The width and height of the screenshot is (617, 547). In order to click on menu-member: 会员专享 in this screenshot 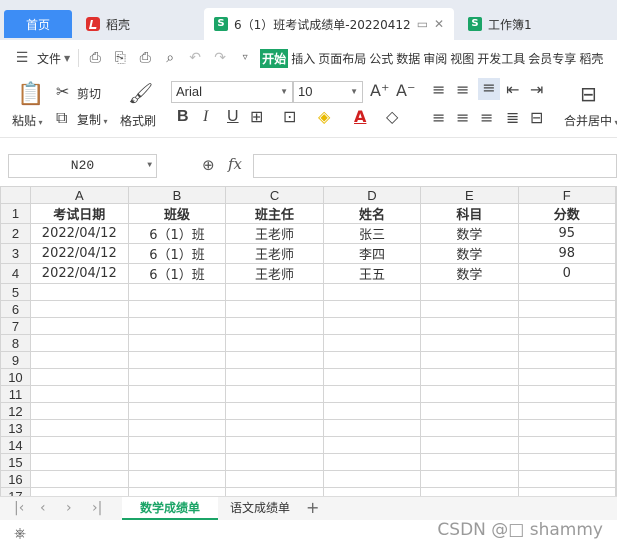, I will do `click(552, 58)`.